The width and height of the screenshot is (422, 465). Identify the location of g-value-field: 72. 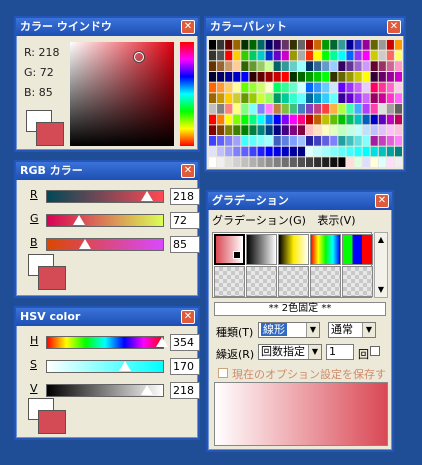
(185, 220).